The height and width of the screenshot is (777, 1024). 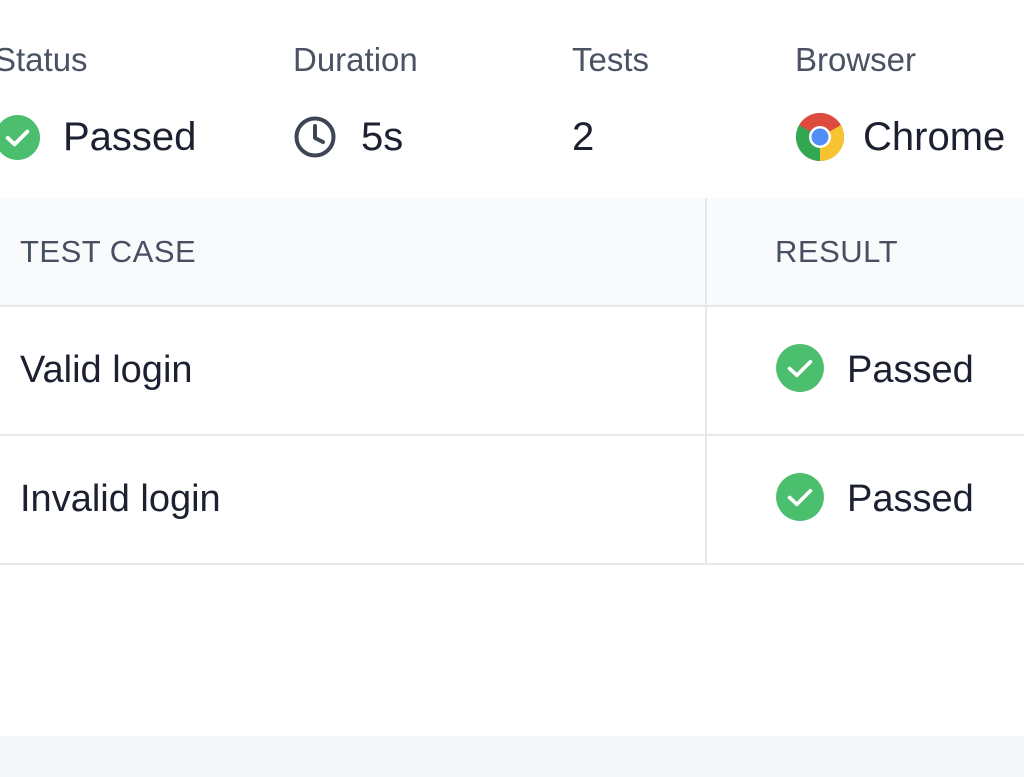 I want to click on result-header-cell: RESULT, so click(x=865, y=251).